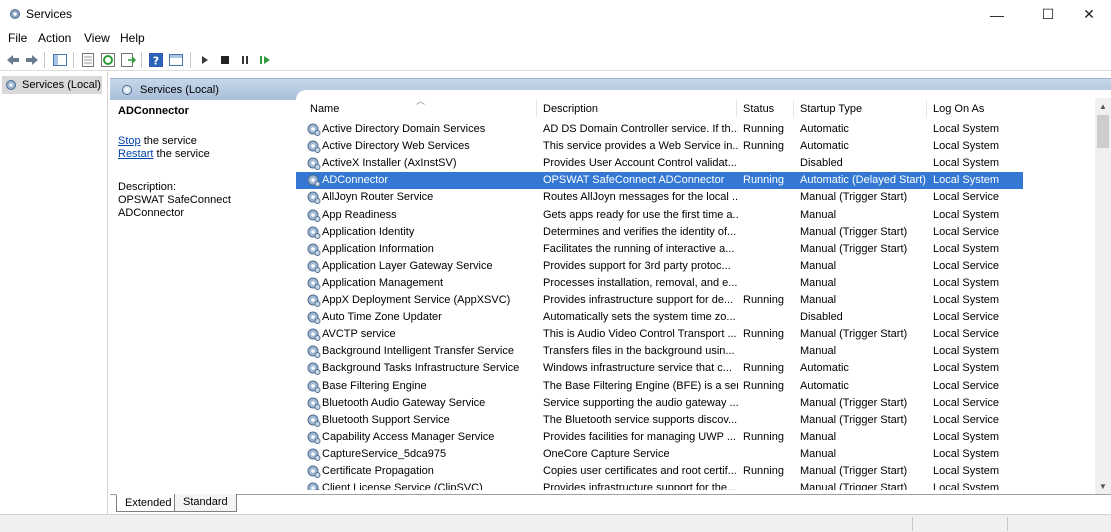  What do you see at coordinates (555, 38) in the screenshot?
I see `menu-bar: File Action View Help` at bounding box center [555, 38].